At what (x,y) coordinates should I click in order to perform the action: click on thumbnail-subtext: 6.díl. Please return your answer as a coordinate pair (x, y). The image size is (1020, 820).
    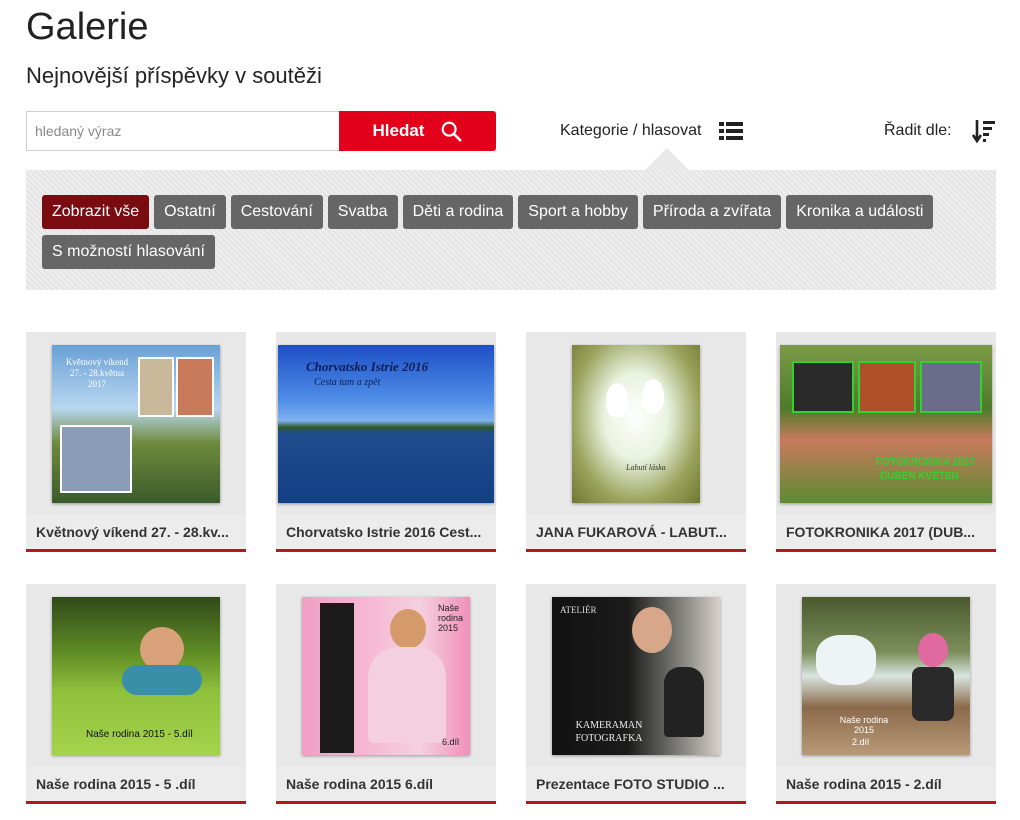
    Looking at the image, I should click on (451, 741).